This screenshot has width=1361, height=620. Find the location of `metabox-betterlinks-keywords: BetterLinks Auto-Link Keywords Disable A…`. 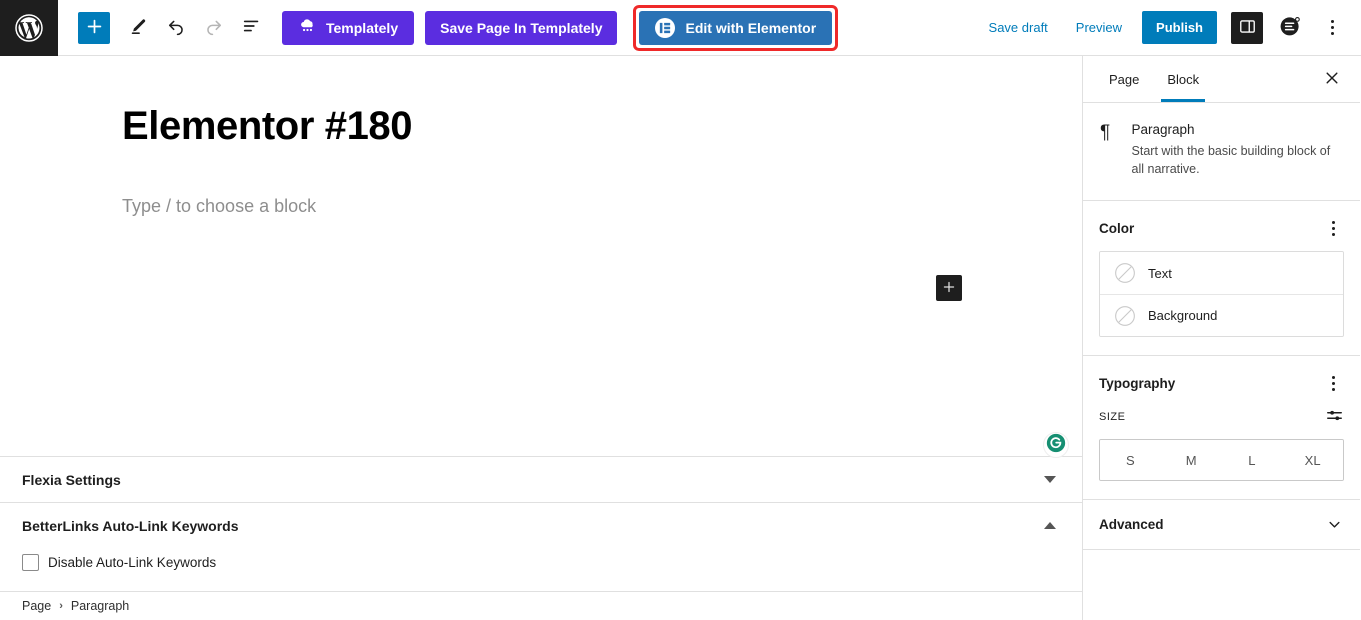

metabox-betterlinks-keywords: BetterLinks Auto-Link Keywords Disable A… is located at coordinates (541, 546).